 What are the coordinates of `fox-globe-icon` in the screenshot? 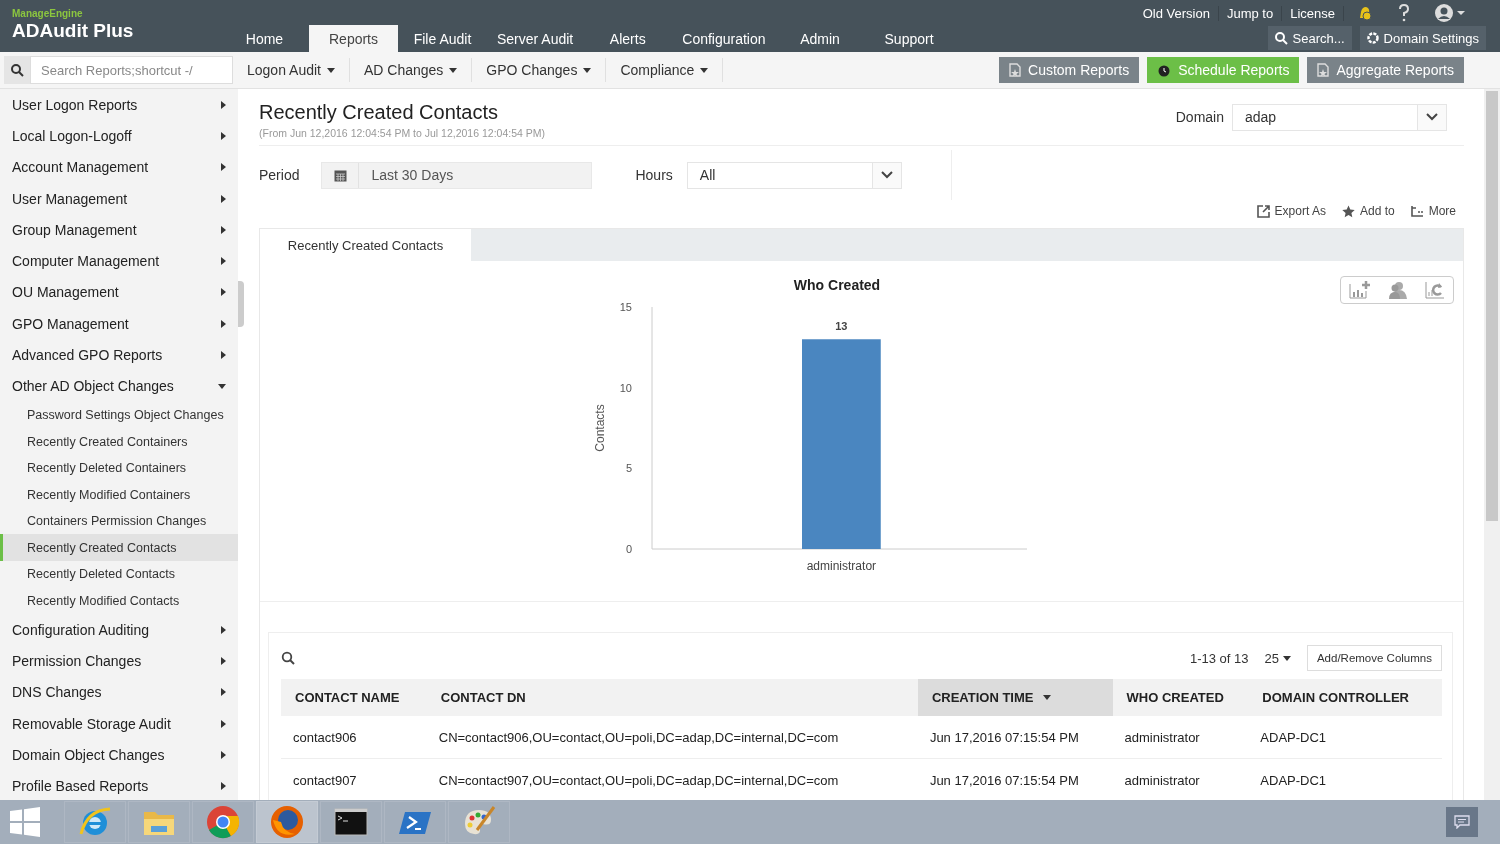 It's located at (287, 822).